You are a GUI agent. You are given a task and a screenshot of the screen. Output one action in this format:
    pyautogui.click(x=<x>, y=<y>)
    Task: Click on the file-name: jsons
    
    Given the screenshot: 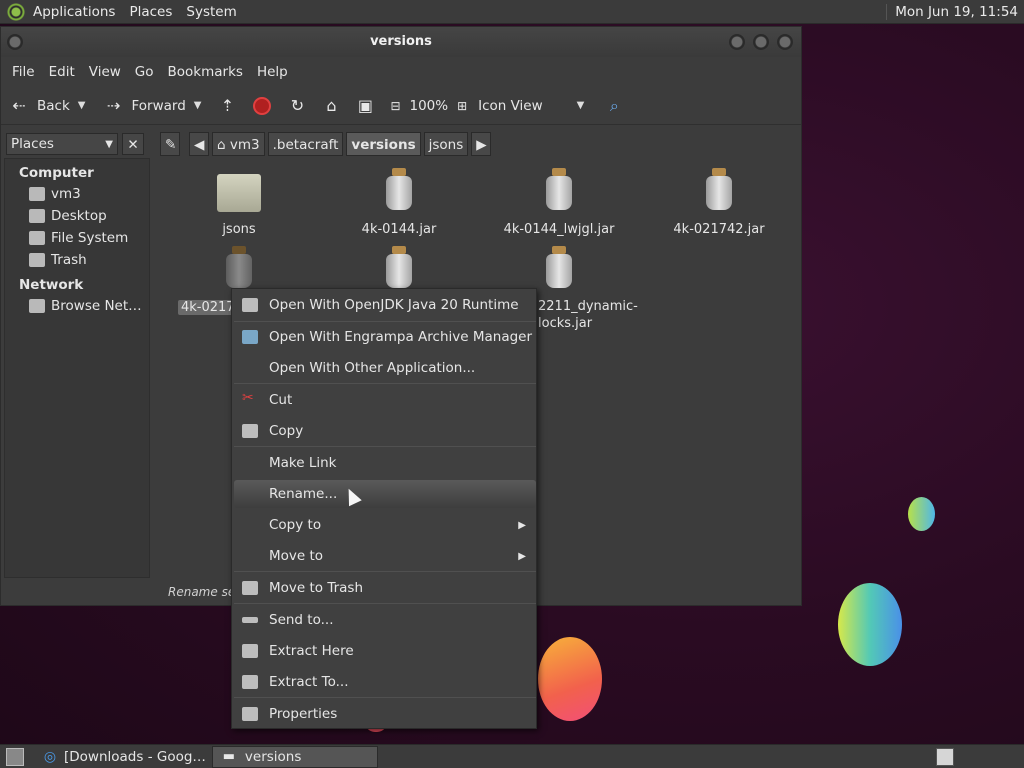 What is the action you would take?
    pyautogui.click(x=239, y=229)
    